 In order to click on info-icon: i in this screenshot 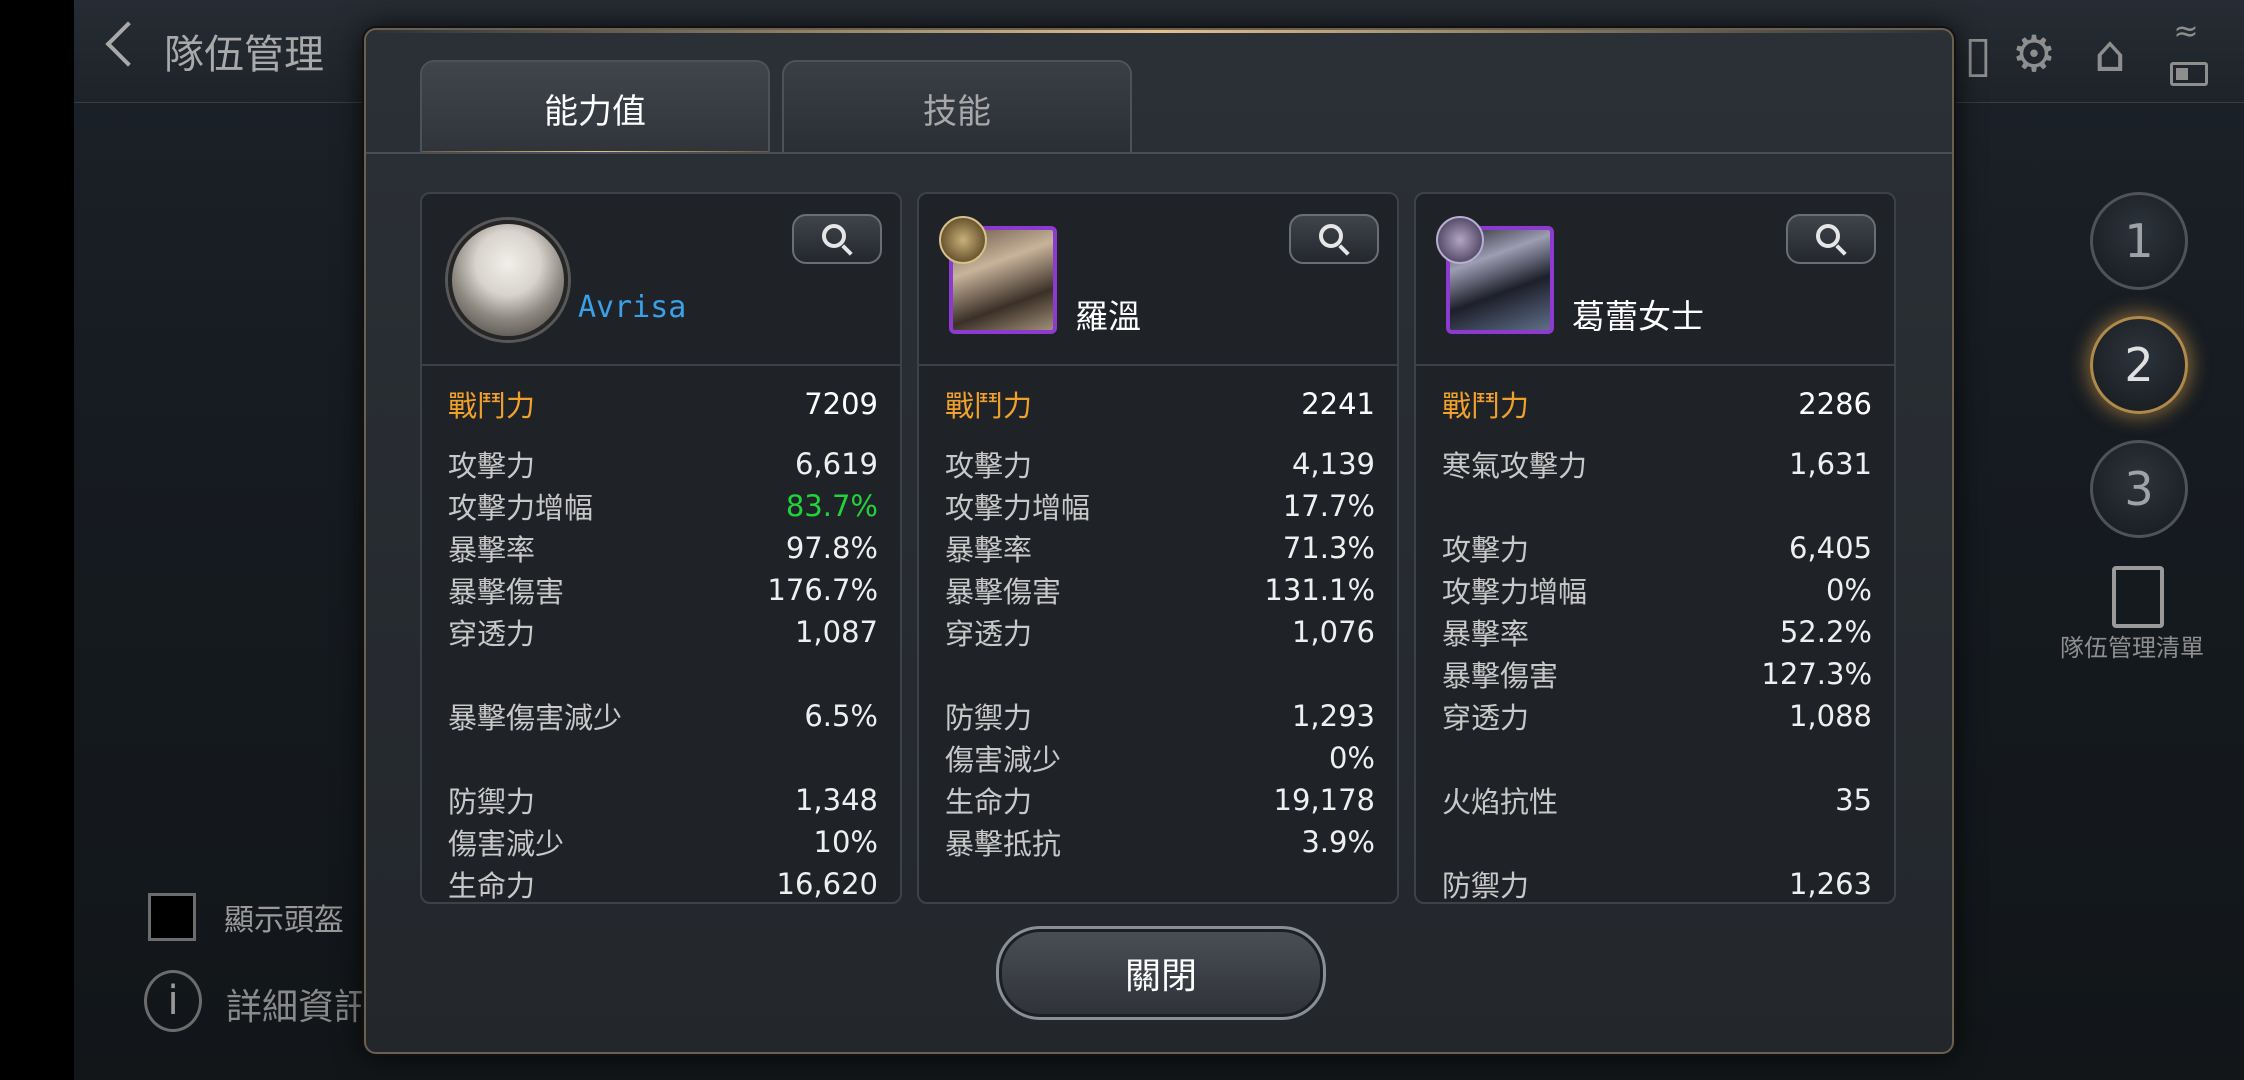, I will do `click(173, 1001)`.